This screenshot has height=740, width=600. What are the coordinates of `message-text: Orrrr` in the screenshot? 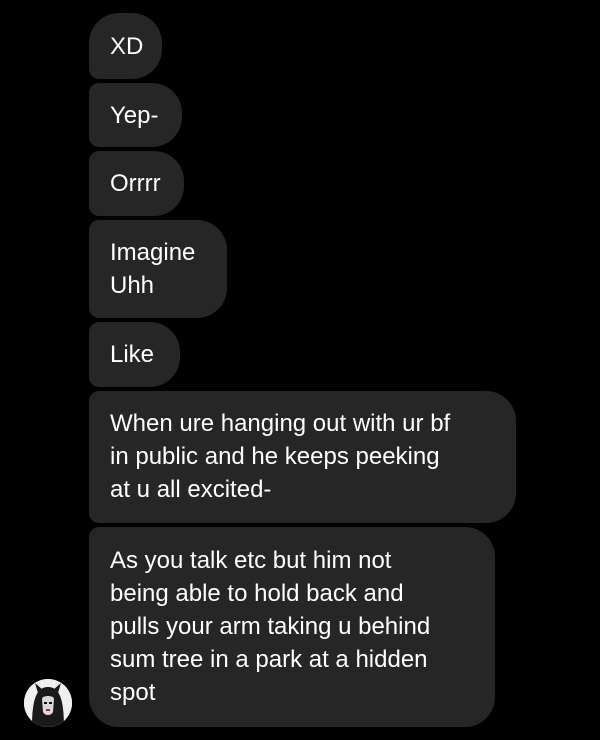 It's located at (135, 183).